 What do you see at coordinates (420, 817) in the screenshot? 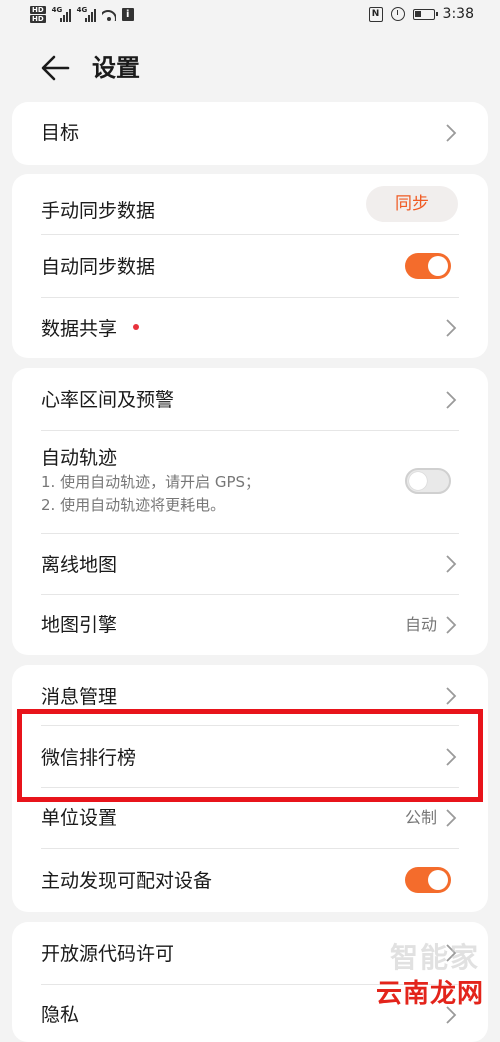
I see `unit-value: 公制` at bounding box center [420, 817].